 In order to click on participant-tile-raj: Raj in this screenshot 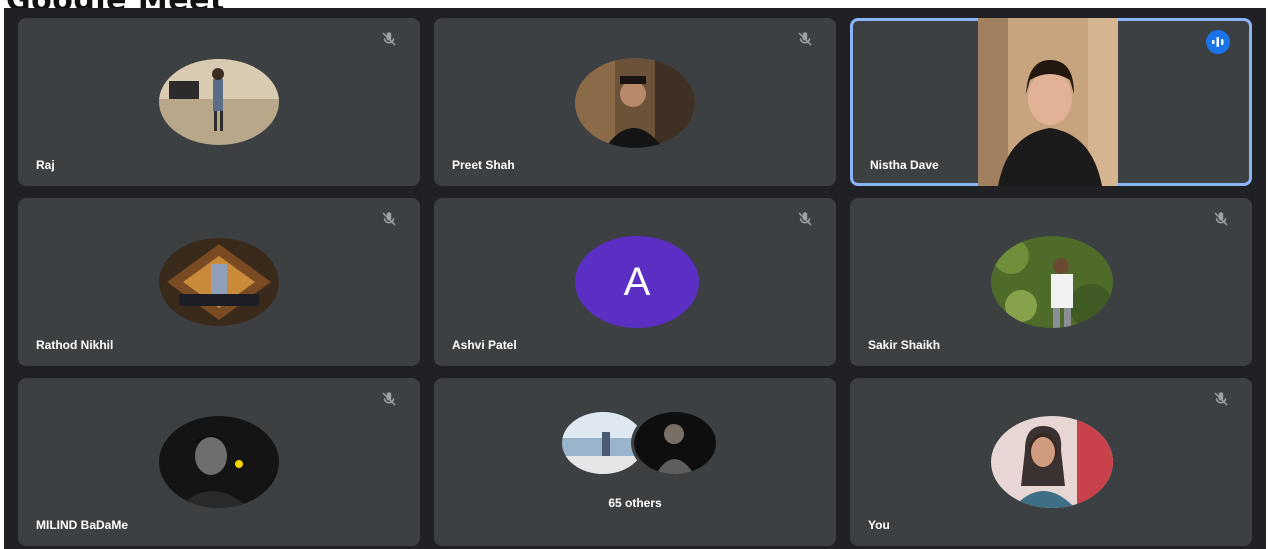, I will do `click(219, 102)`.